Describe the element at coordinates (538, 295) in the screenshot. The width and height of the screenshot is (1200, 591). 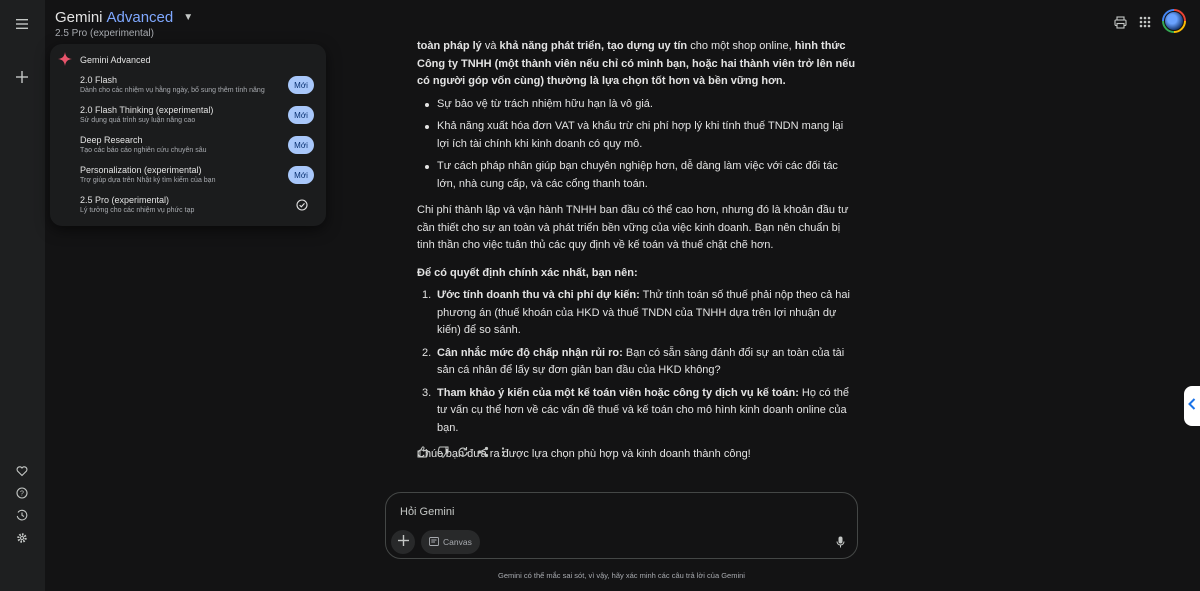
I see `bold-text: Ước tính doanh thu và chi phí dự kiến:` at that location.